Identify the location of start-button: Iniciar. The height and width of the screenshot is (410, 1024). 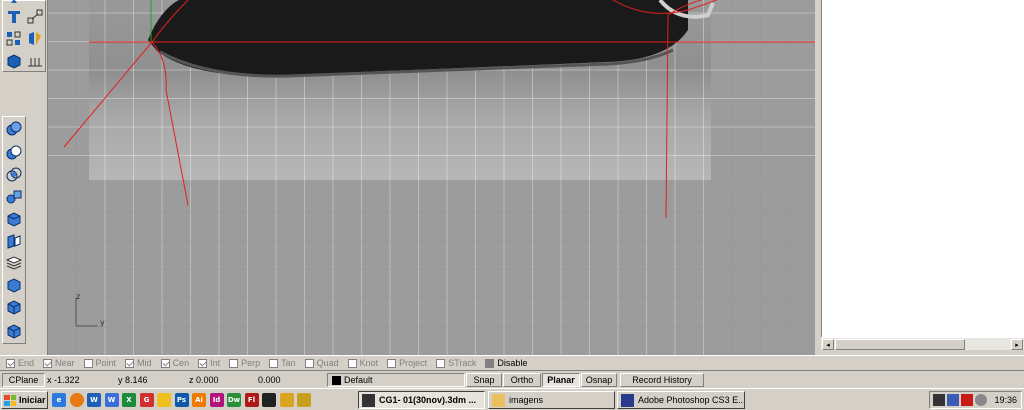
(24, 400).